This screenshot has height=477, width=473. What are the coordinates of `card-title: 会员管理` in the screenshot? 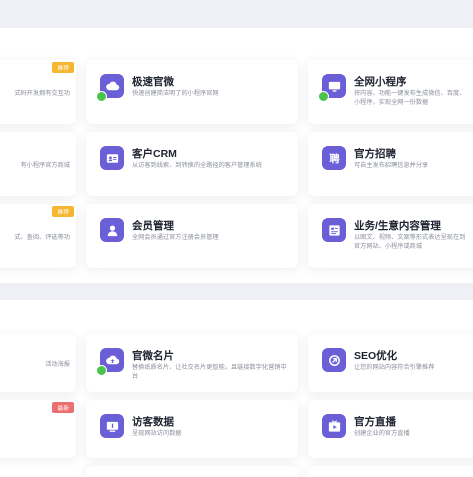 It's located at (153, 226).